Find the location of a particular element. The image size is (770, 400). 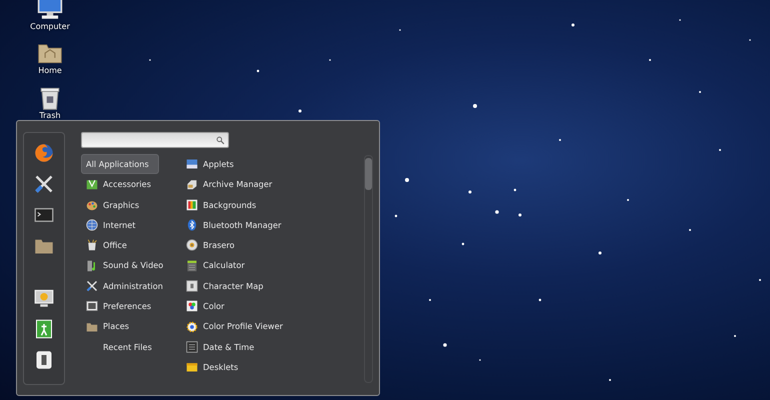

application-item: Date & Time is located at coordinates (236, 346).